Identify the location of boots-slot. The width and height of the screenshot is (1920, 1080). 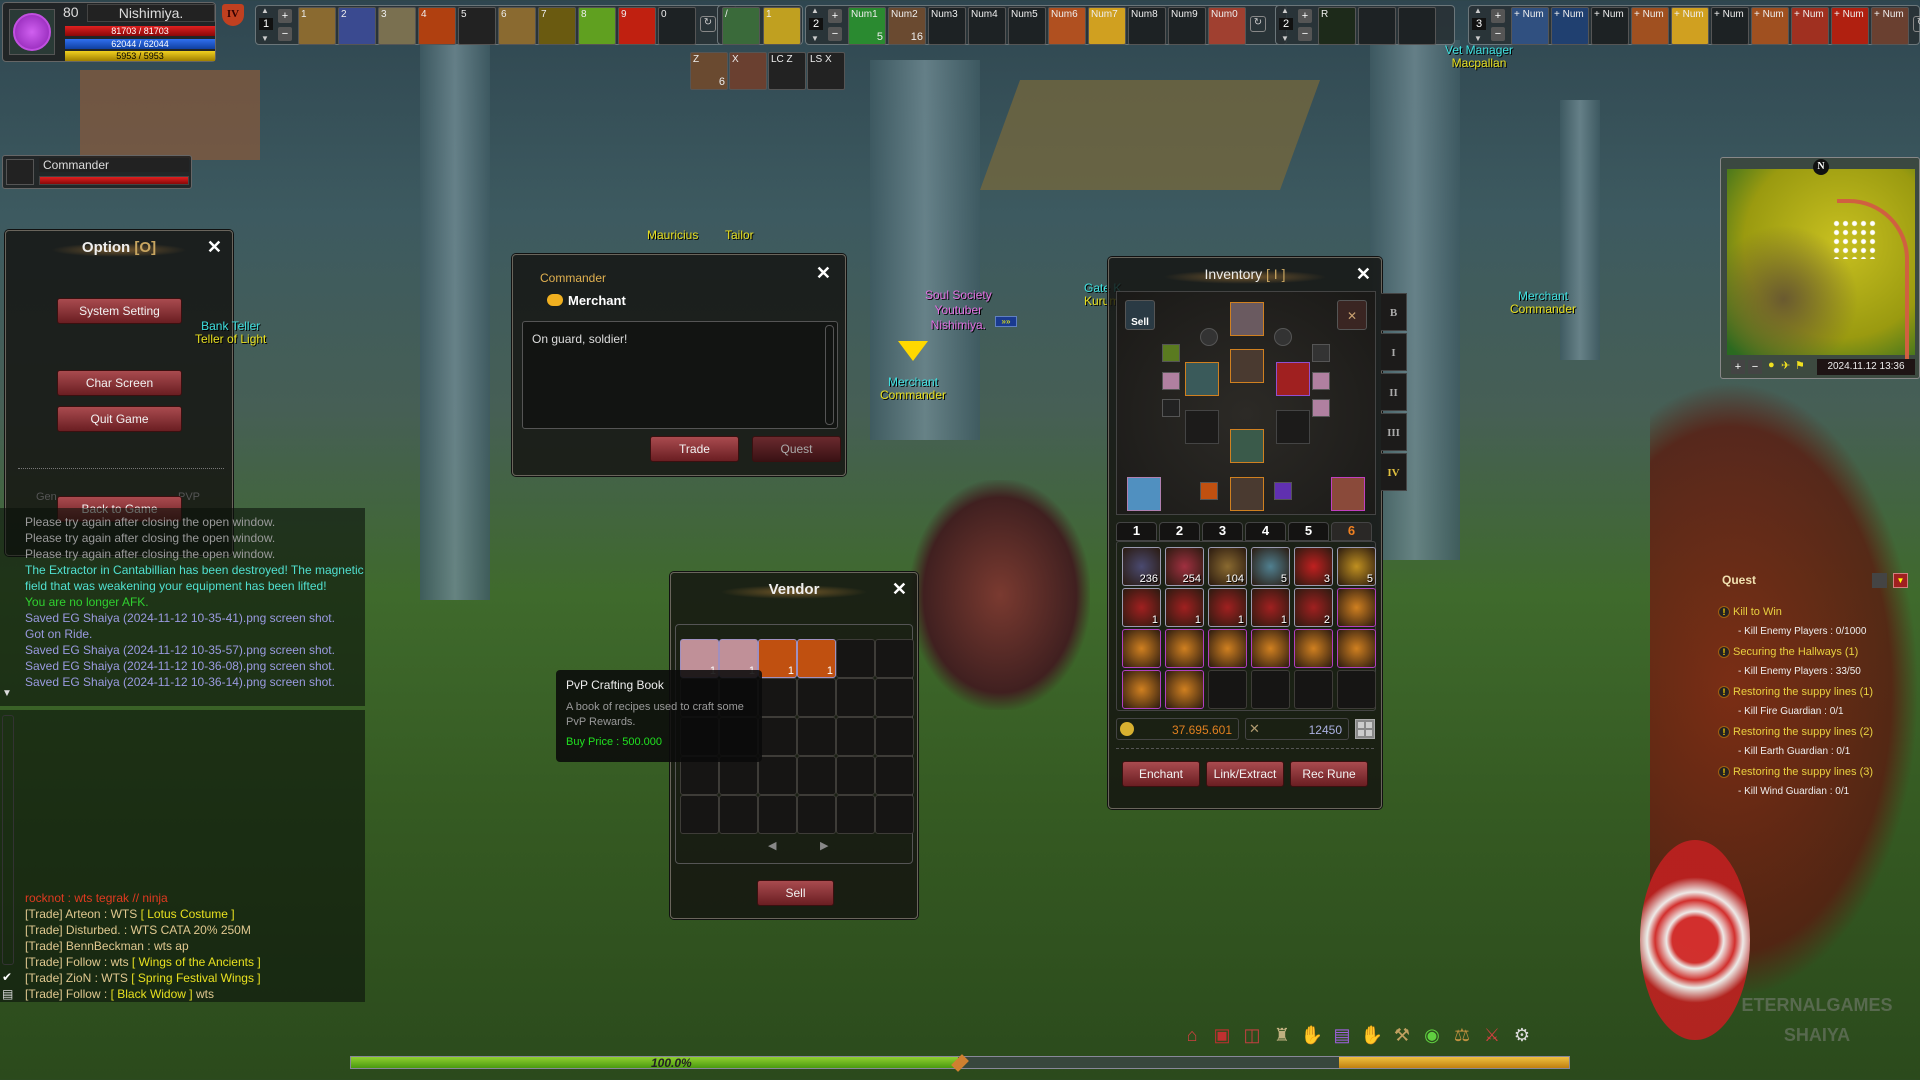
(1247, 494).